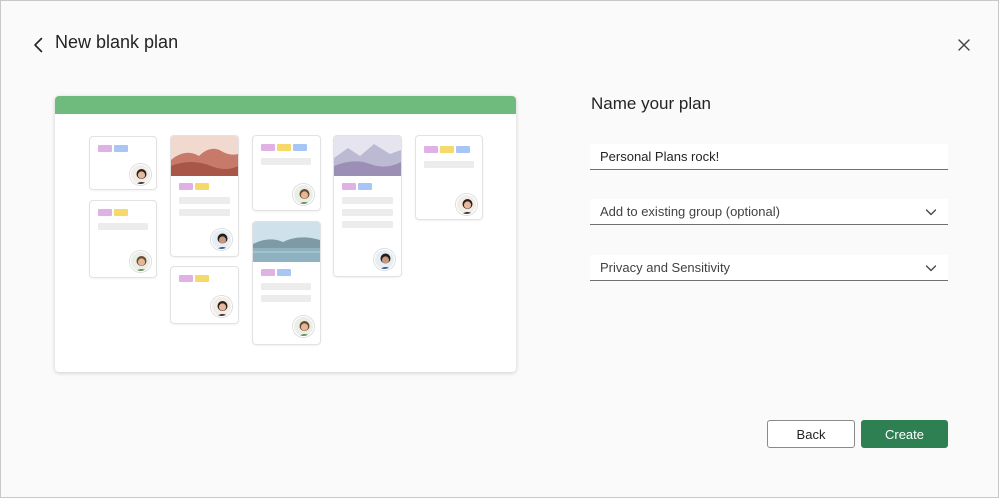 The width and height of the screenshot is (999, 498). Describe the element at coordinates (665, 267) in the screenshot. I see `privacy-select-label: Privacy and Sensitivity` at that location.